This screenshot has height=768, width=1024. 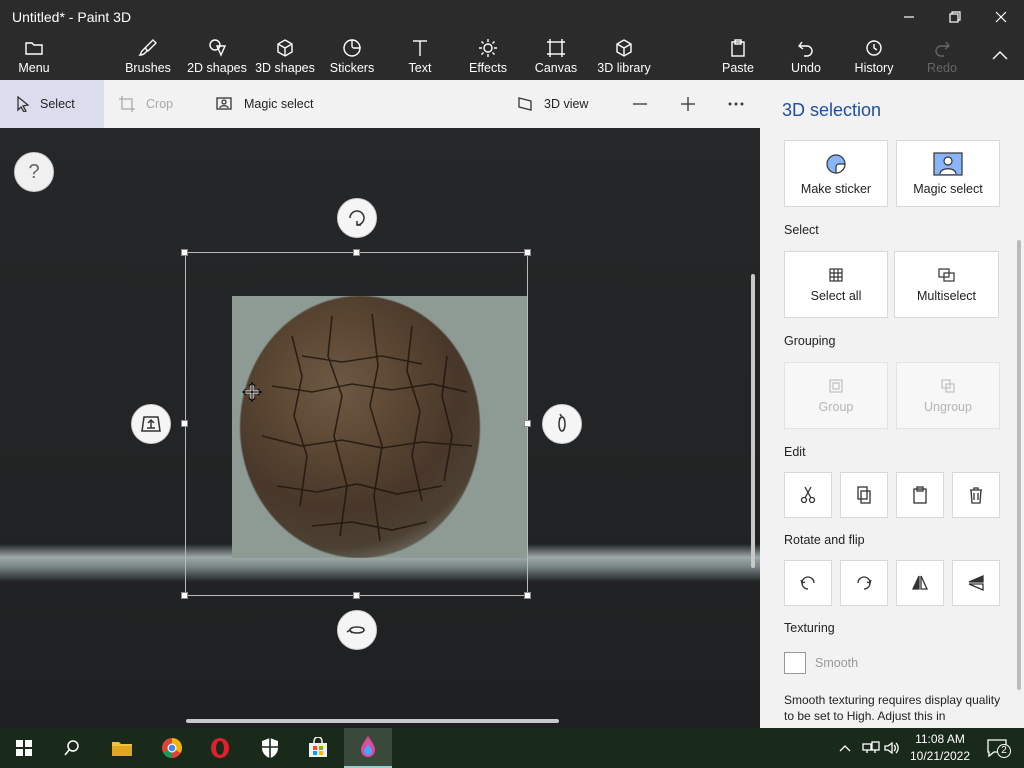 I want to click on shapes-2d-button: 2D shapes, so click(x=217, y=57).